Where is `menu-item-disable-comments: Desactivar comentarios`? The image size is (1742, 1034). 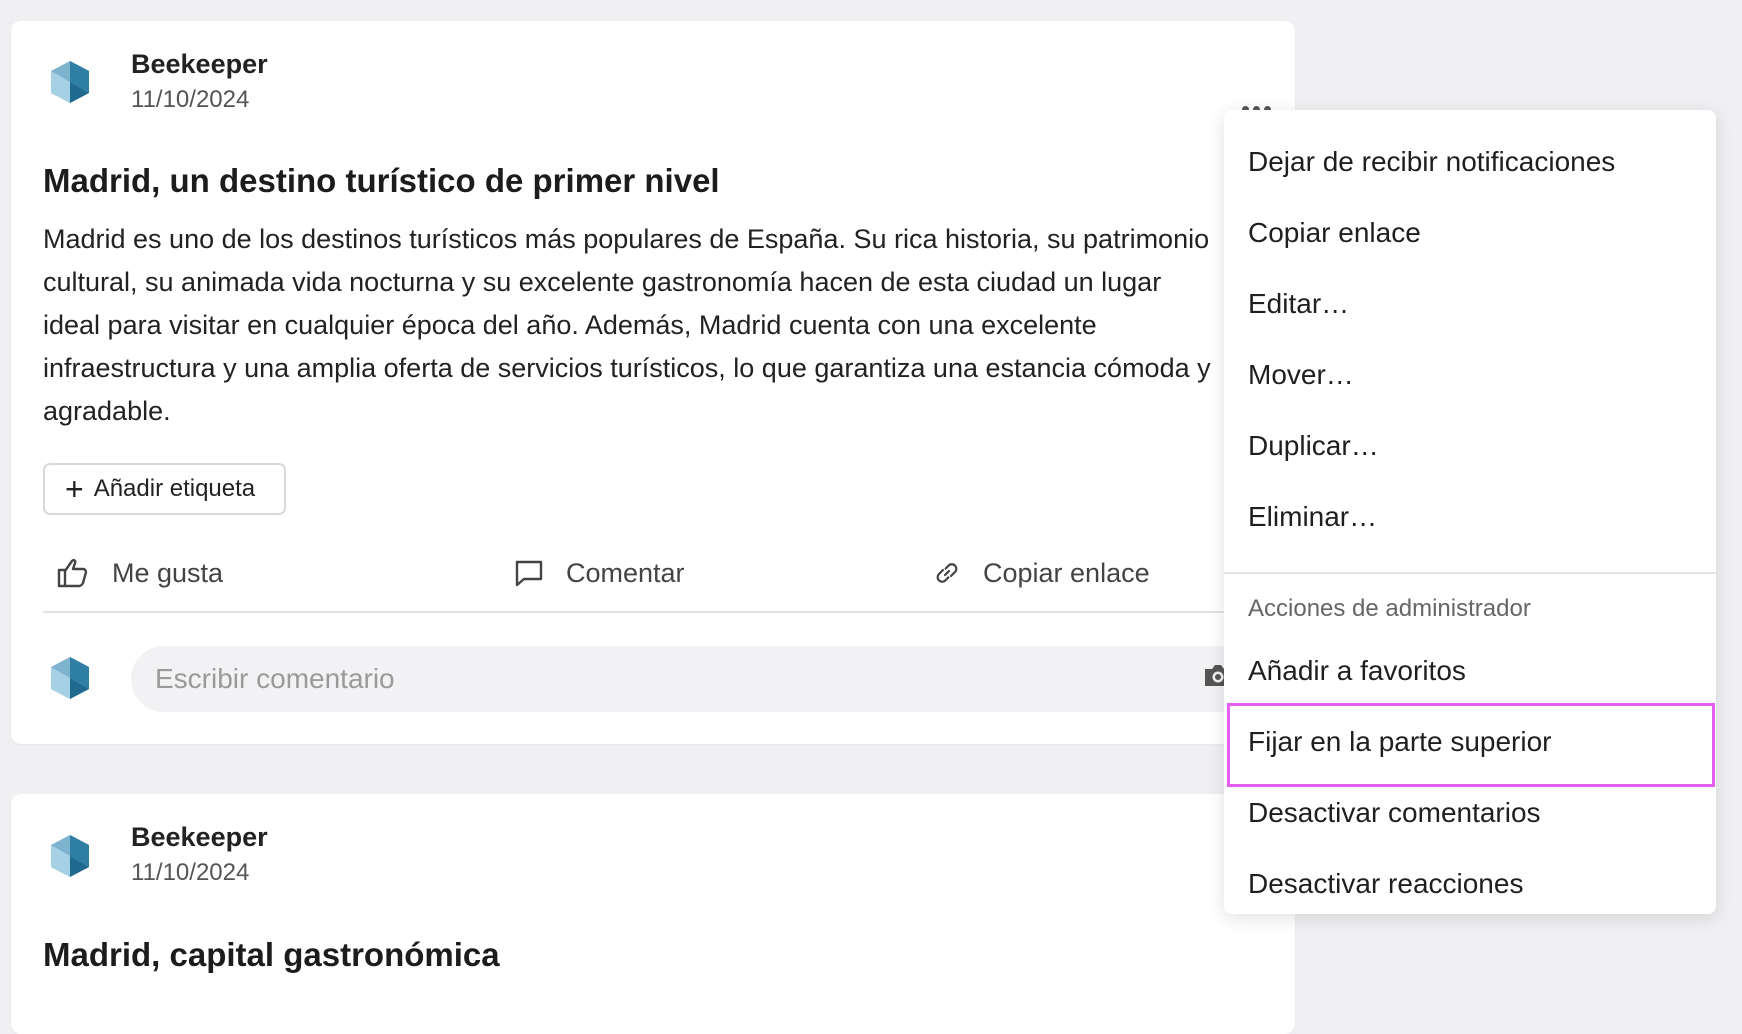 menu-item-disable-comments: Desactivar comentarios is located at coordinates (1394, 813).